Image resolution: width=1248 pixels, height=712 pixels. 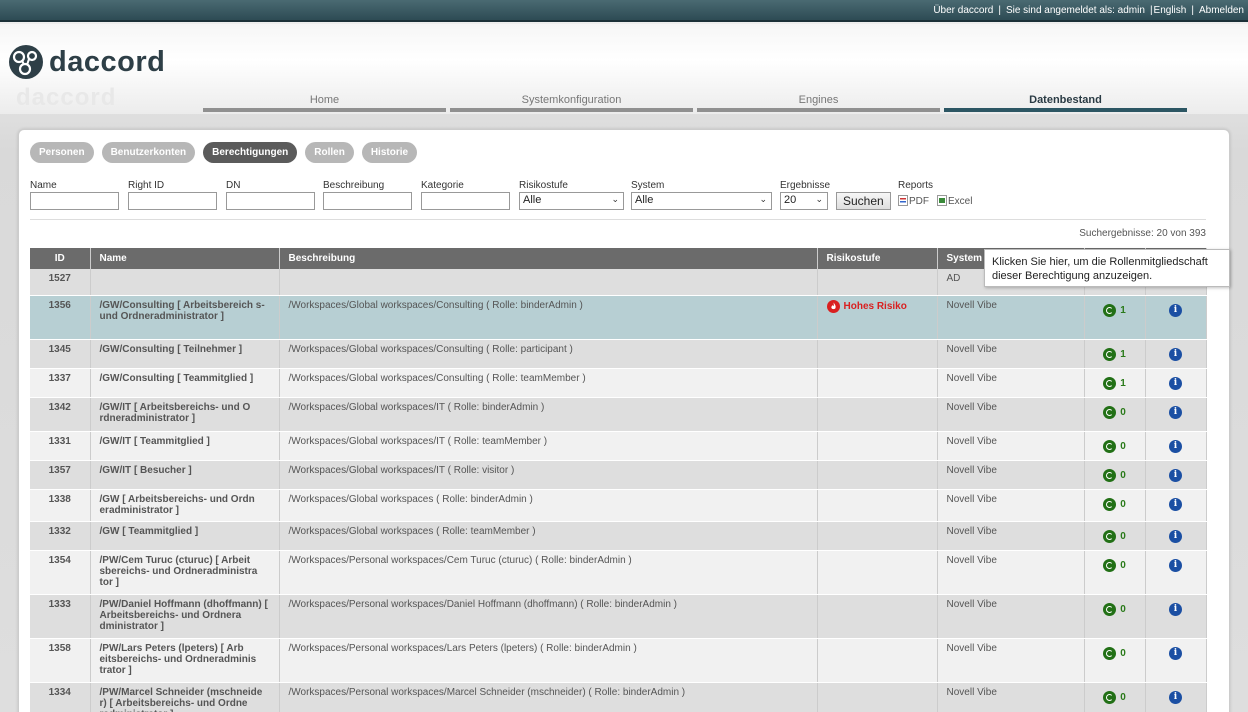 I want to click on cell-name: /GW/Consulting [ Teilnehmer ], so click(x=185, y=354).